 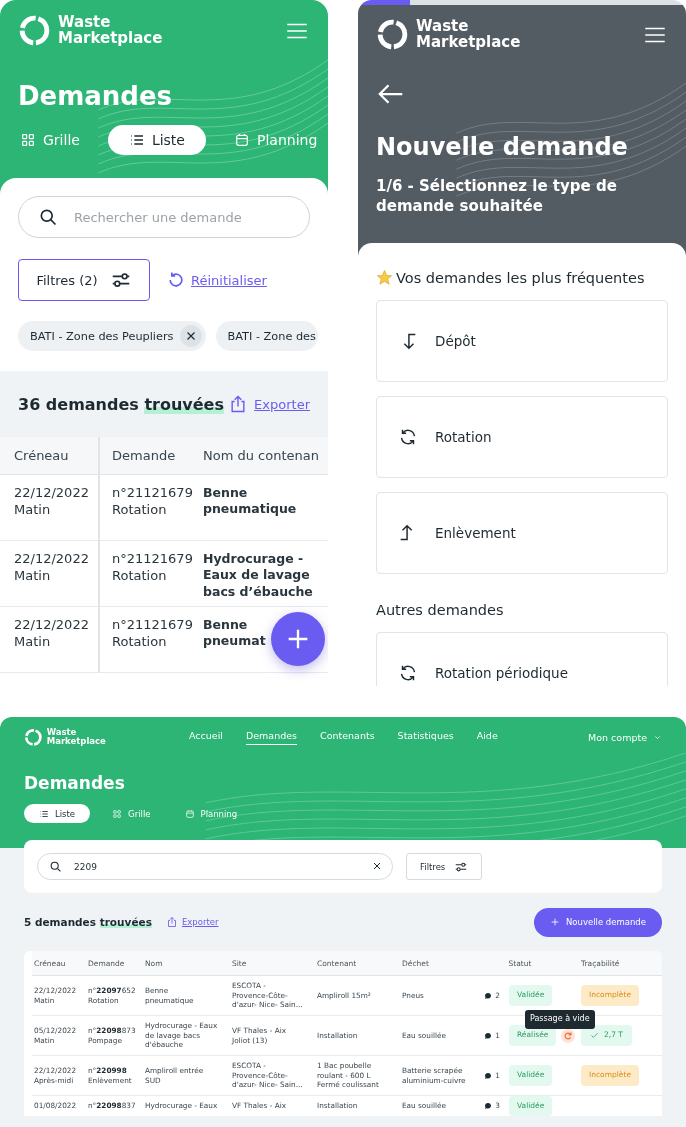 What do you see at coordinates (463, 437) in the screenshot?
I see `request-type-label: Rotation` at bounding box center [463, 437].